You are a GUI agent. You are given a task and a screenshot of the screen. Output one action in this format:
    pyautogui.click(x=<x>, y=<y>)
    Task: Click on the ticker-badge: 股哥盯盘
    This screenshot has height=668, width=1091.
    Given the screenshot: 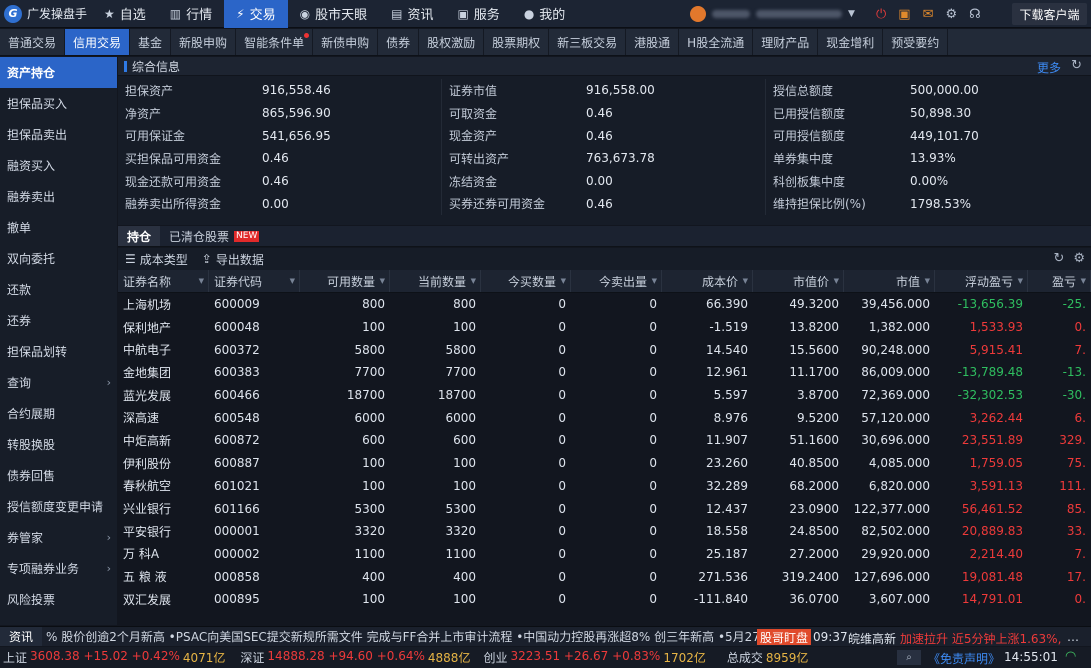 What is the action you would take?
    pyautogui.click(x=784, y=637)
    